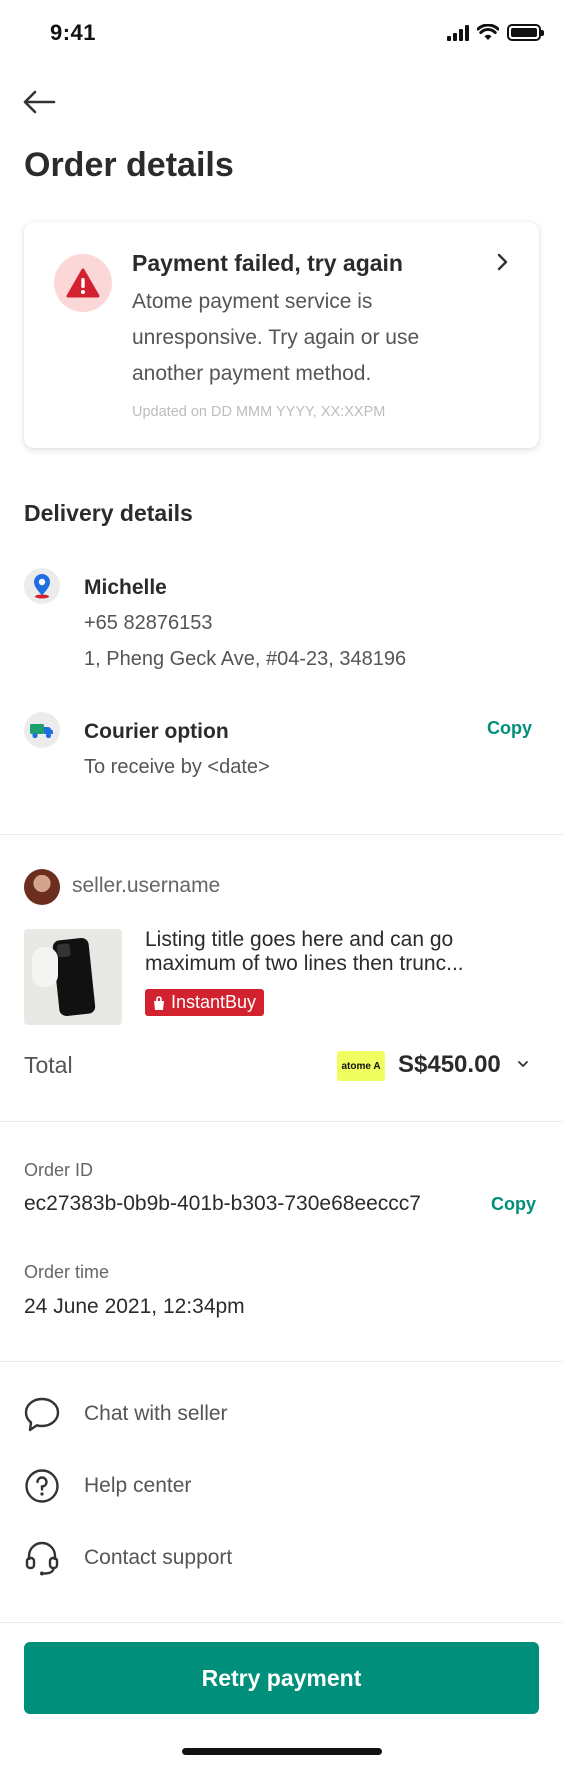 This screenshot has height=1767, width=563. What do you see at coordinates (502, 262) in the screenshot?
I see `chevron-right-icon` at bounding box center [502, 262].